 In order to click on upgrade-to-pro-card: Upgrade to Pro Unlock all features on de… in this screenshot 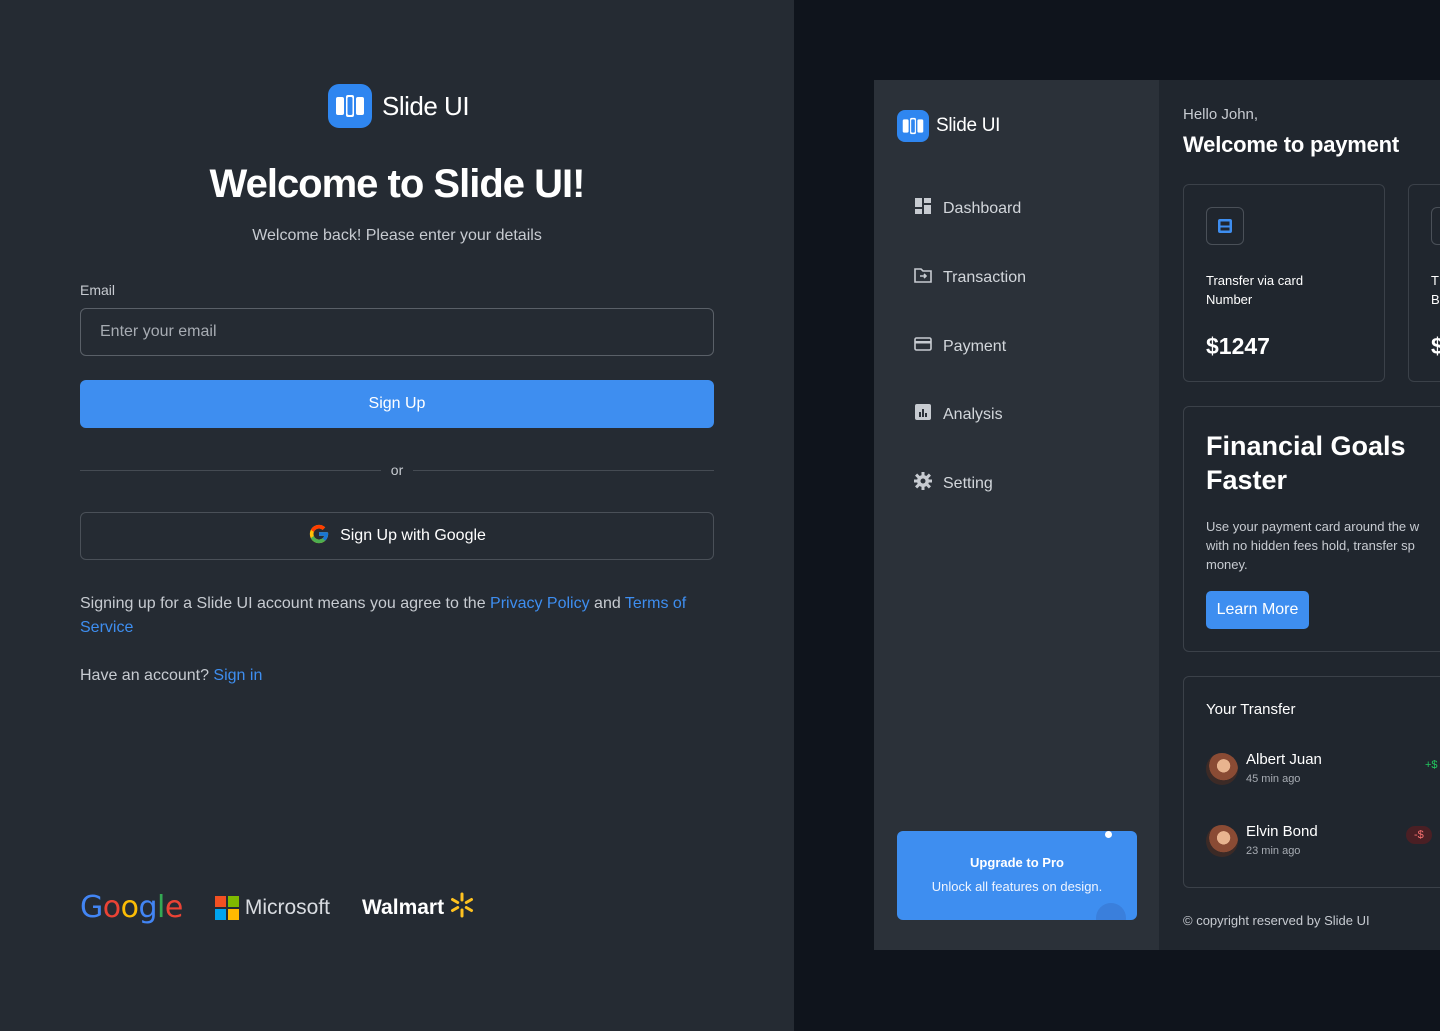, I will do `click(1017, 875)`.